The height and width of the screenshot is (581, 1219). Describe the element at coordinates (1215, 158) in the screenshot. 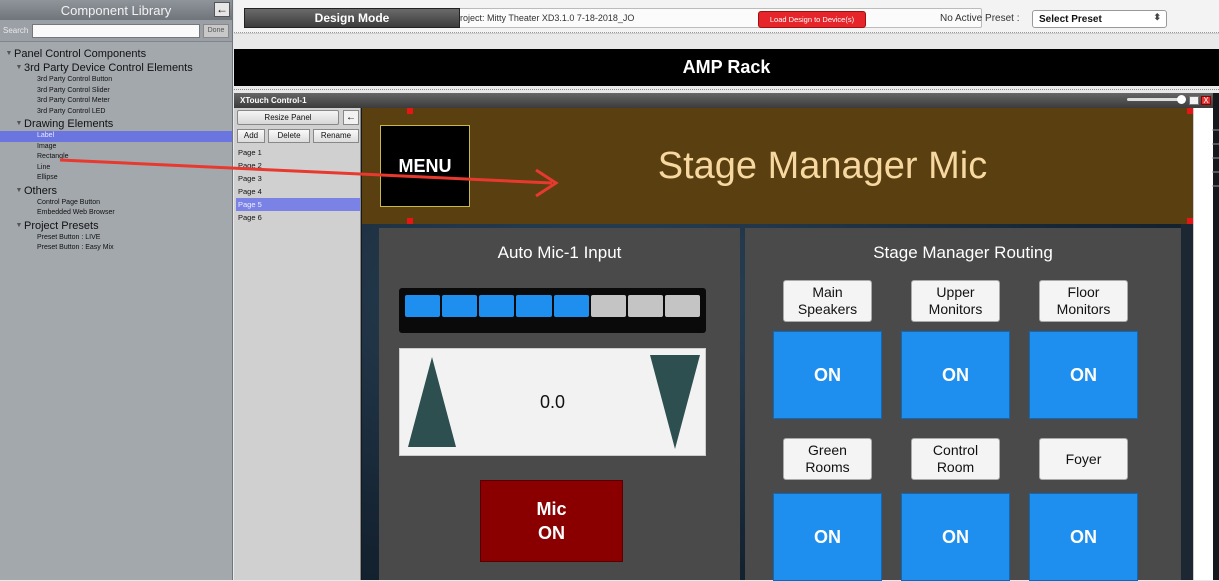

I see `ruler-ticks` at that location.